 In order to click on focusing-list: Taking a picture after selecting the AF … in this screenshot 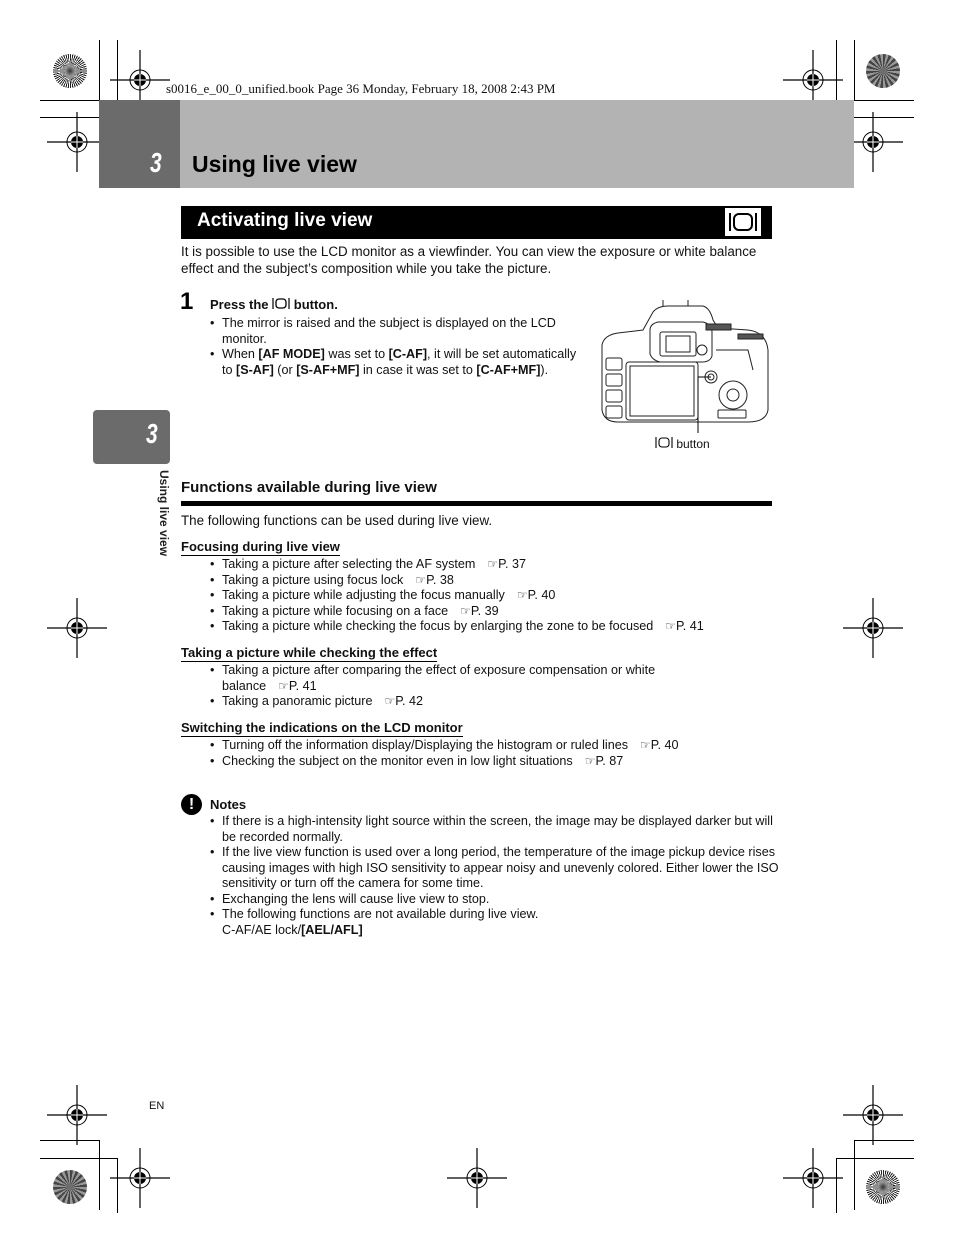, I will do `click(495, 596)`.